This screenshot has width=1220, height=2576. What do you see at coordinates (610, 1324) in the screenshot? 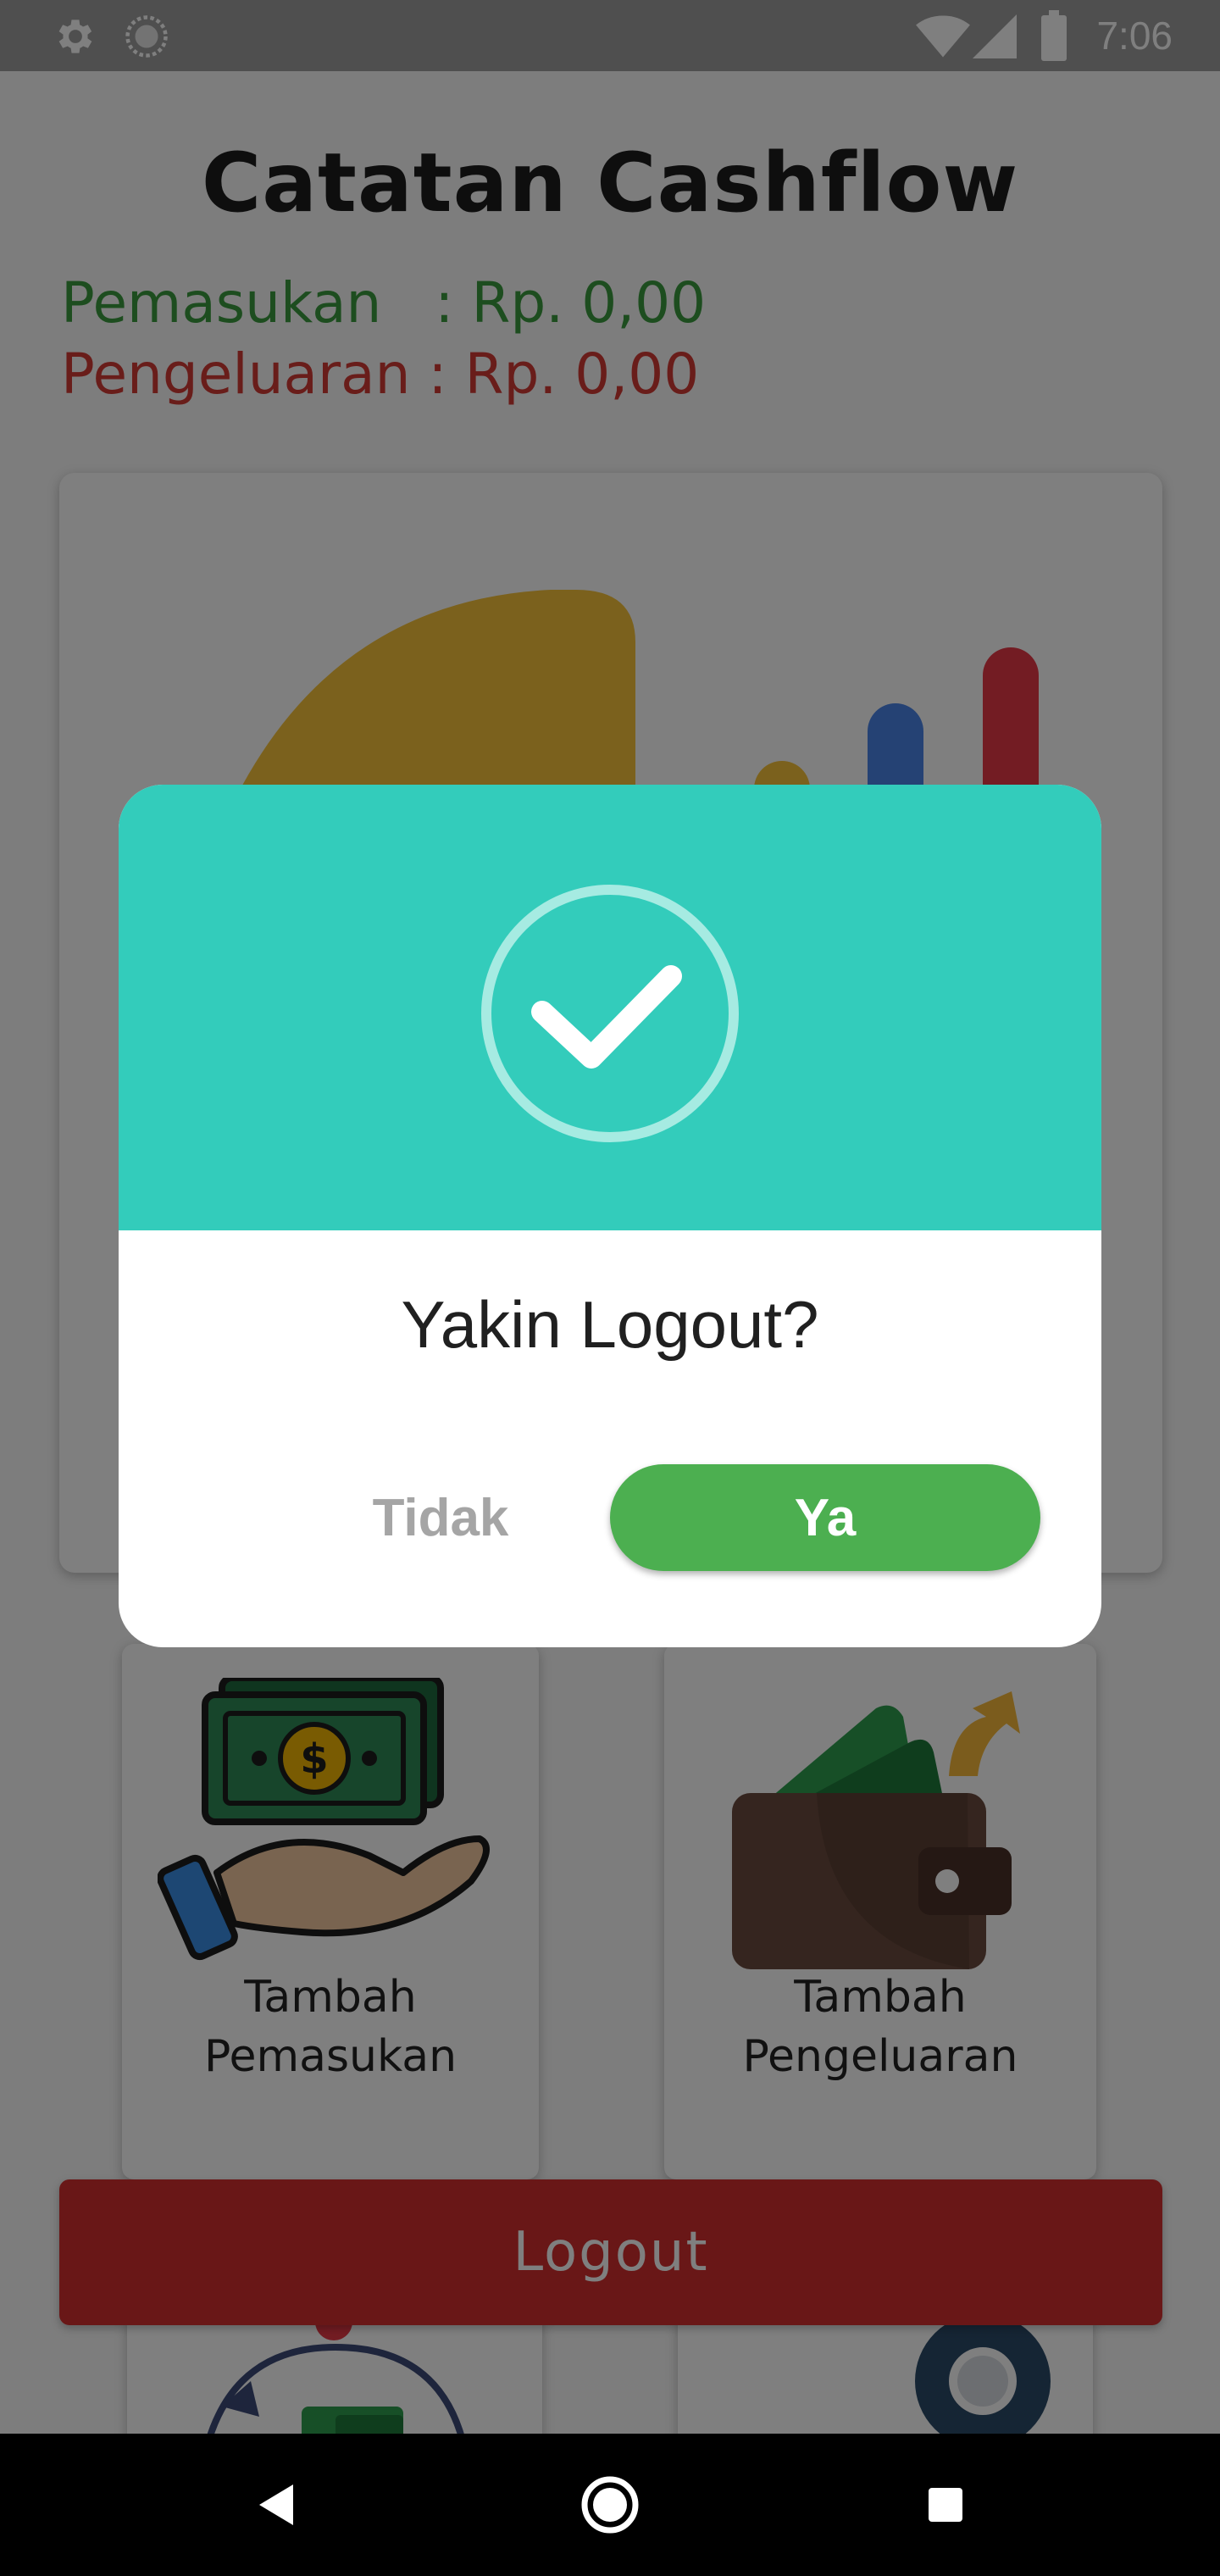
I see `dialog-title: Yakin Logout?` at bounding box center [610, 1324].